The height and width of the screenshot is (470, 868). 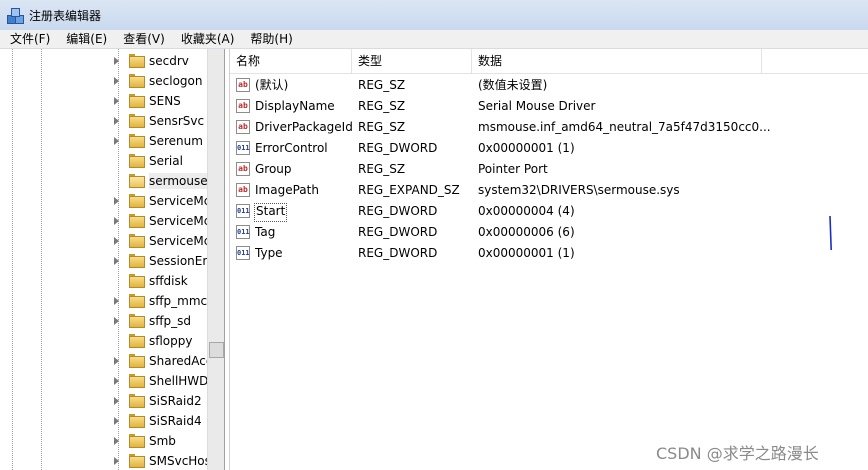 I want to click on menu-help: 帮助(H), so click(x=271, y=39).